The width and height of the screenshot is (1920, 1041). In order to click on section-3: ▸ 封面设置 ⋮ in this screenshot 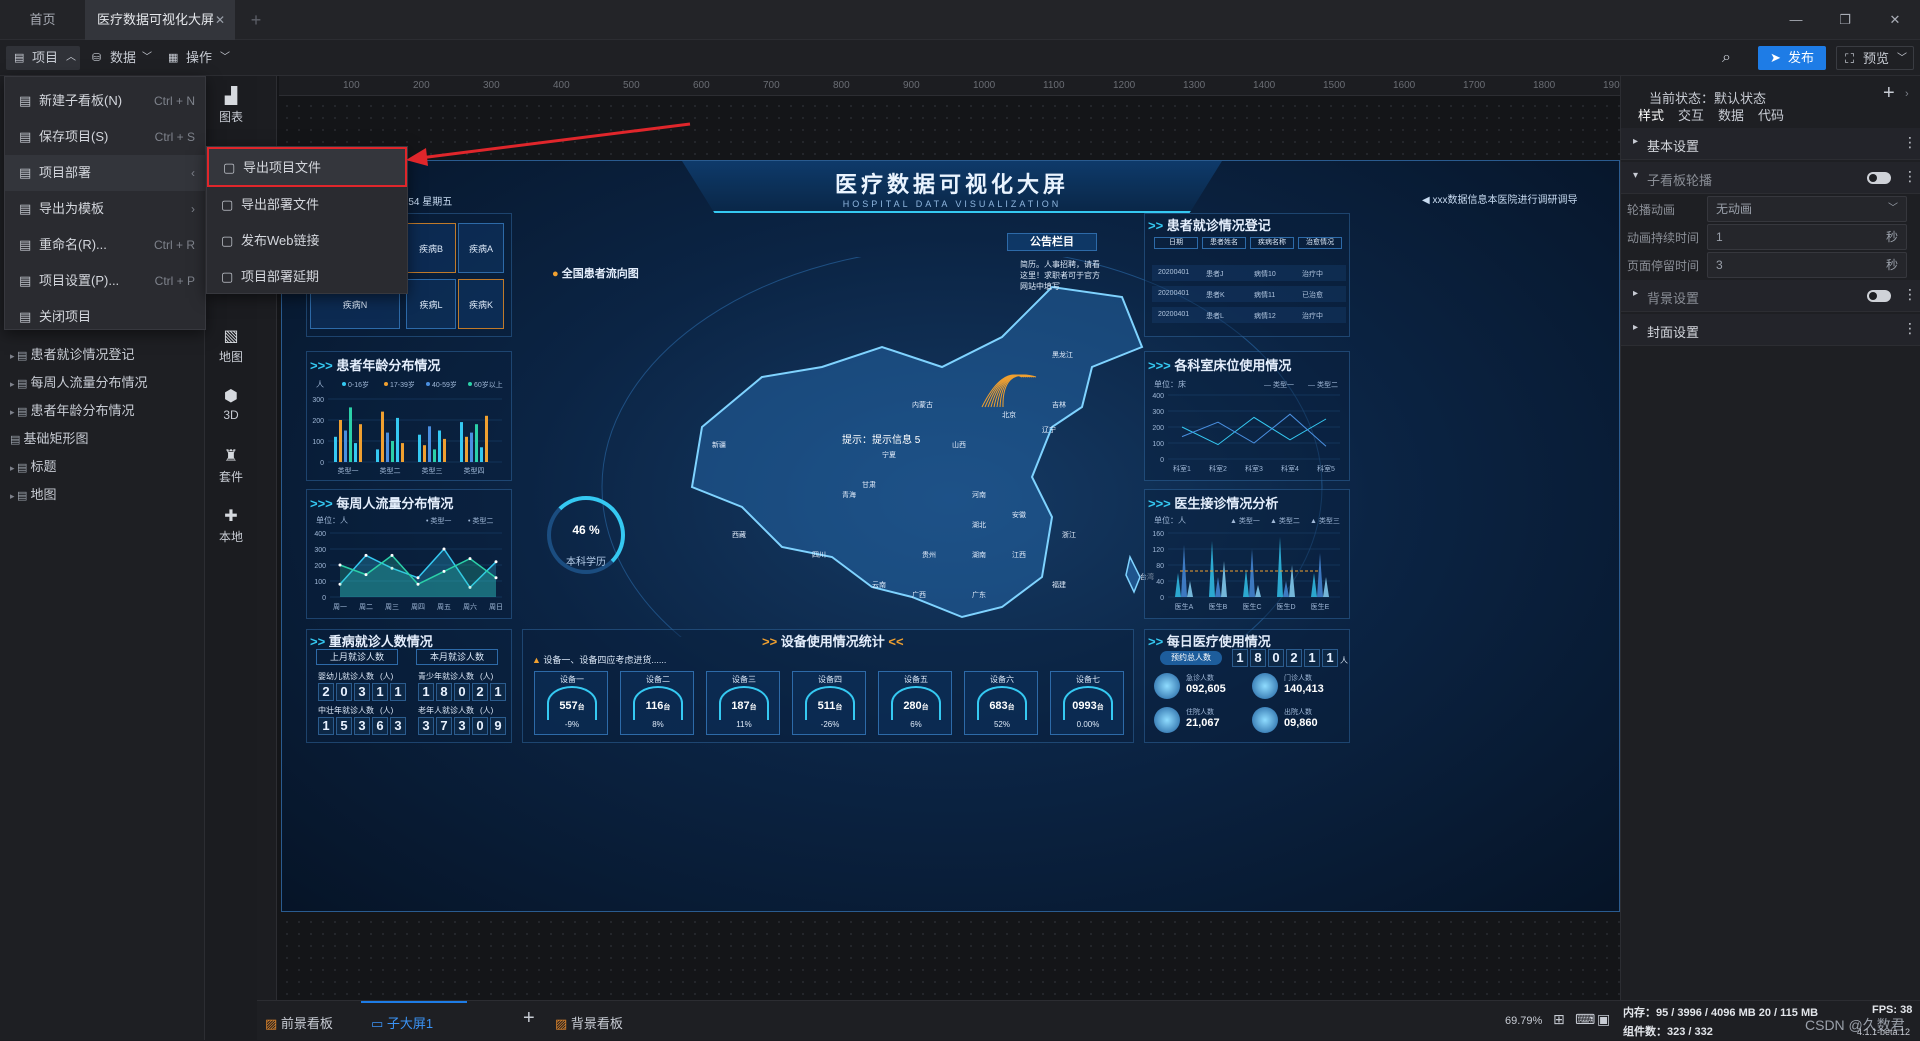, I will do `click(1770, 330)`.